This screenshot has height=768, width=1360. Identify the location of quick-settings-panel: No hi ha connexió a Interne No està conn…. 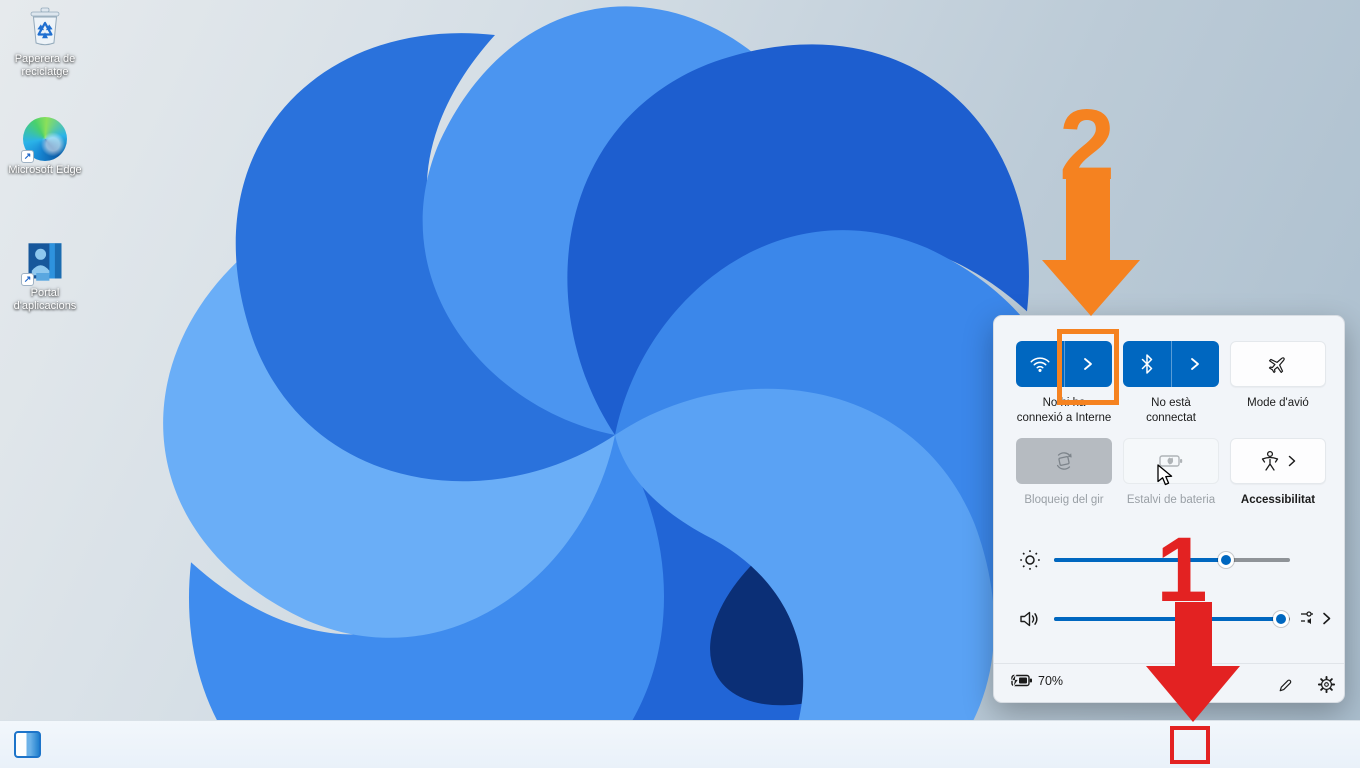
(1169, 509).